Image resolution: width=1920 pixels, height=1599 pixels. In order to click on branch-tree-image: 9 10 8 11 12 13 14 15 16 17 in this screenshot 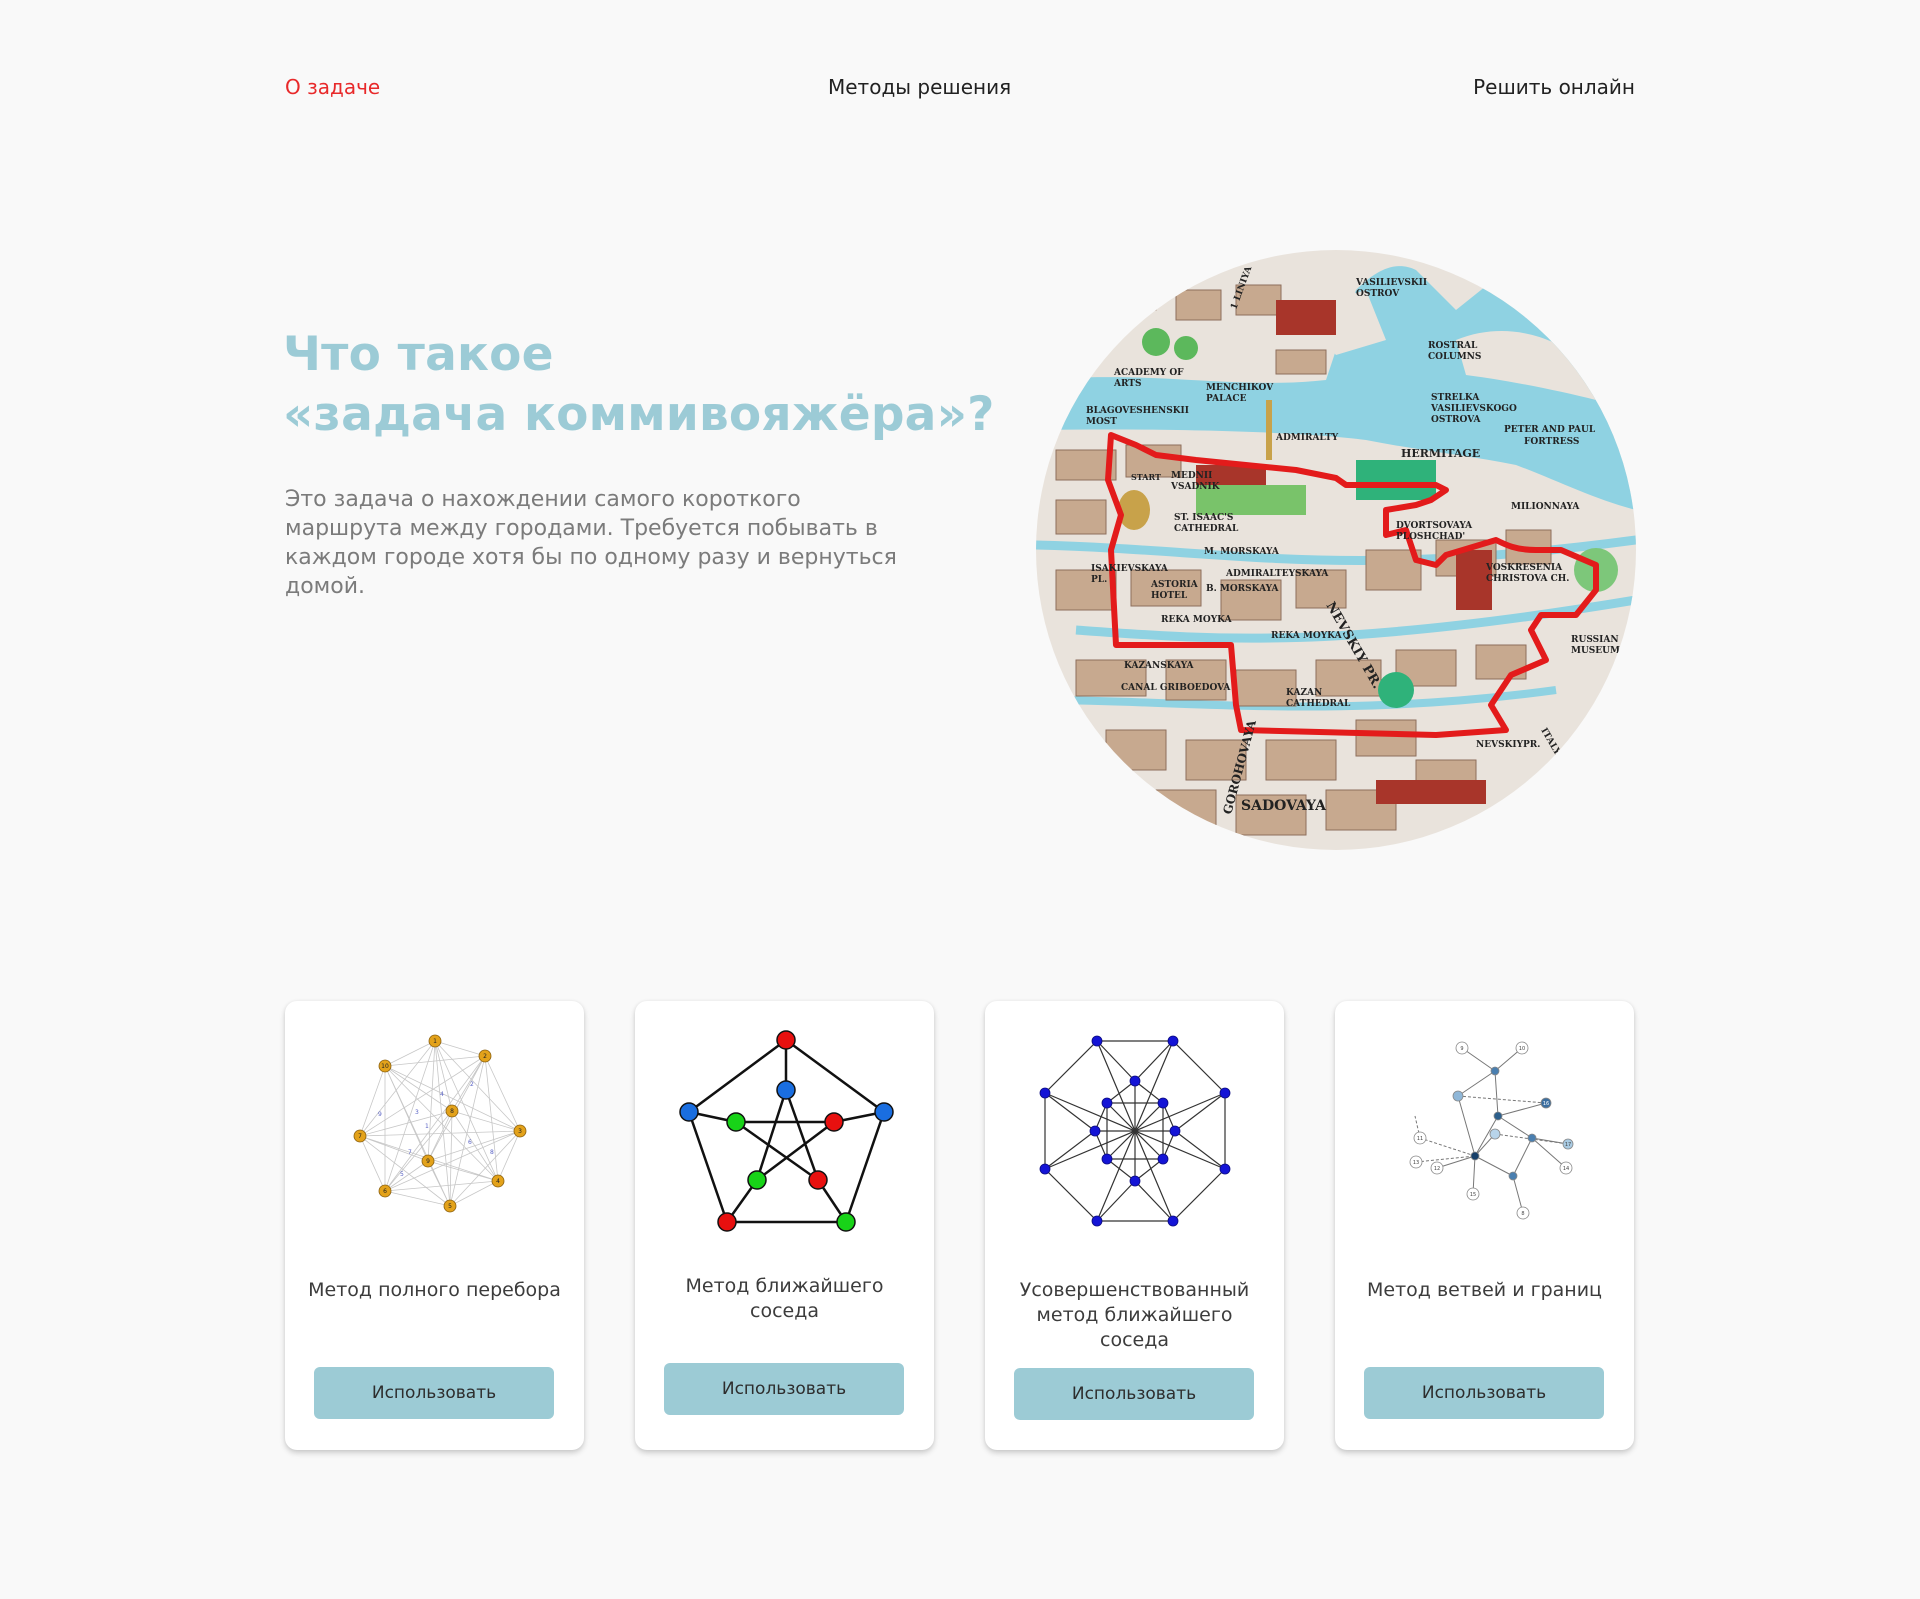, I will do `click(1491, 1130)`.